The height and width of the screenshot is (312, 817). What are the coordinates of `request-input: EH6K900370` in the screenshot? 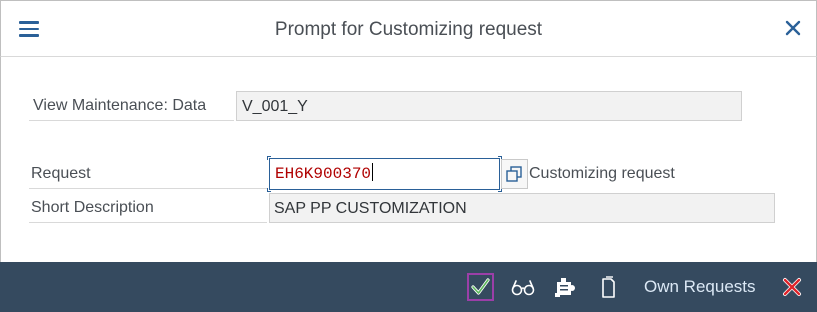 It's located at (384, 174).